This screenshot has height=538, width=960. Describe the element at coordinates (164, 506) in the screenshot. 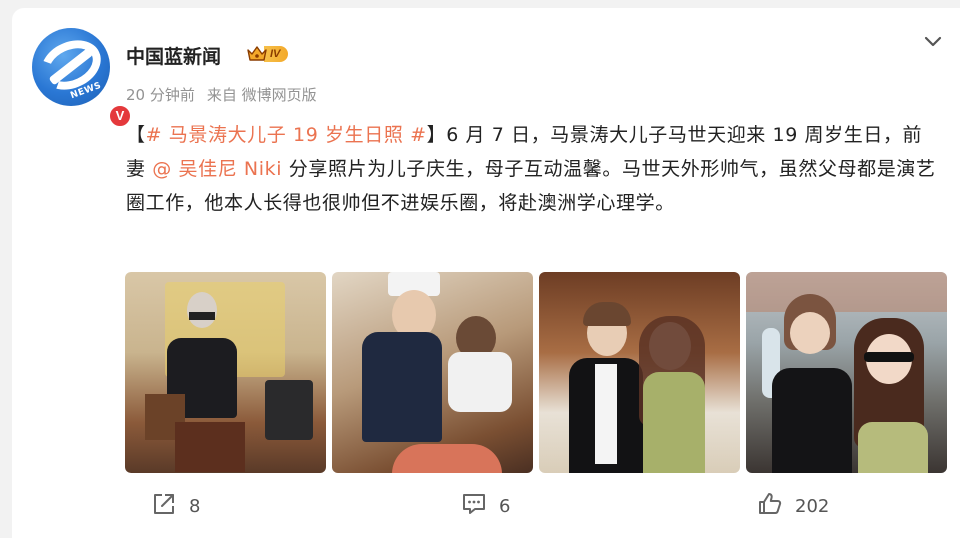

I see `share-icon` at that location.